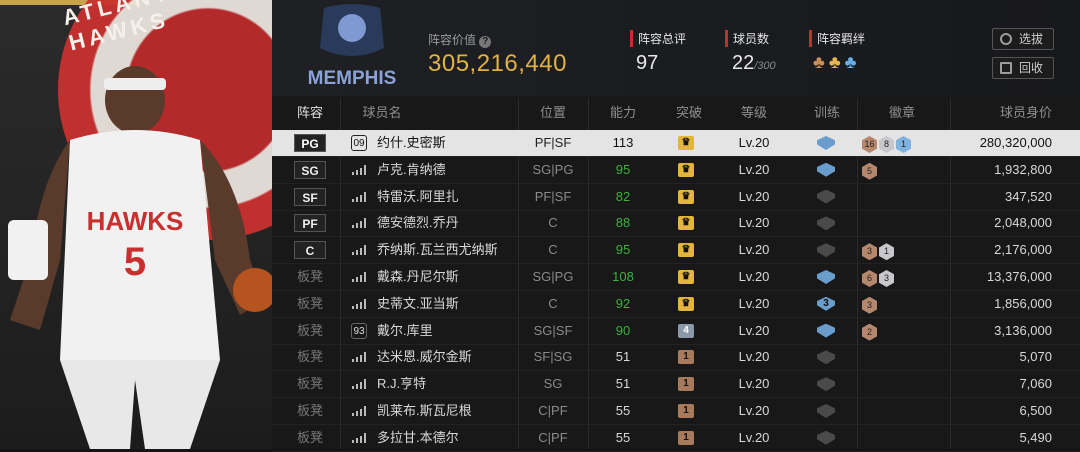 This screenshot has width=1080, height=452. I want to click on position-slot: SG, so click(310, 169).